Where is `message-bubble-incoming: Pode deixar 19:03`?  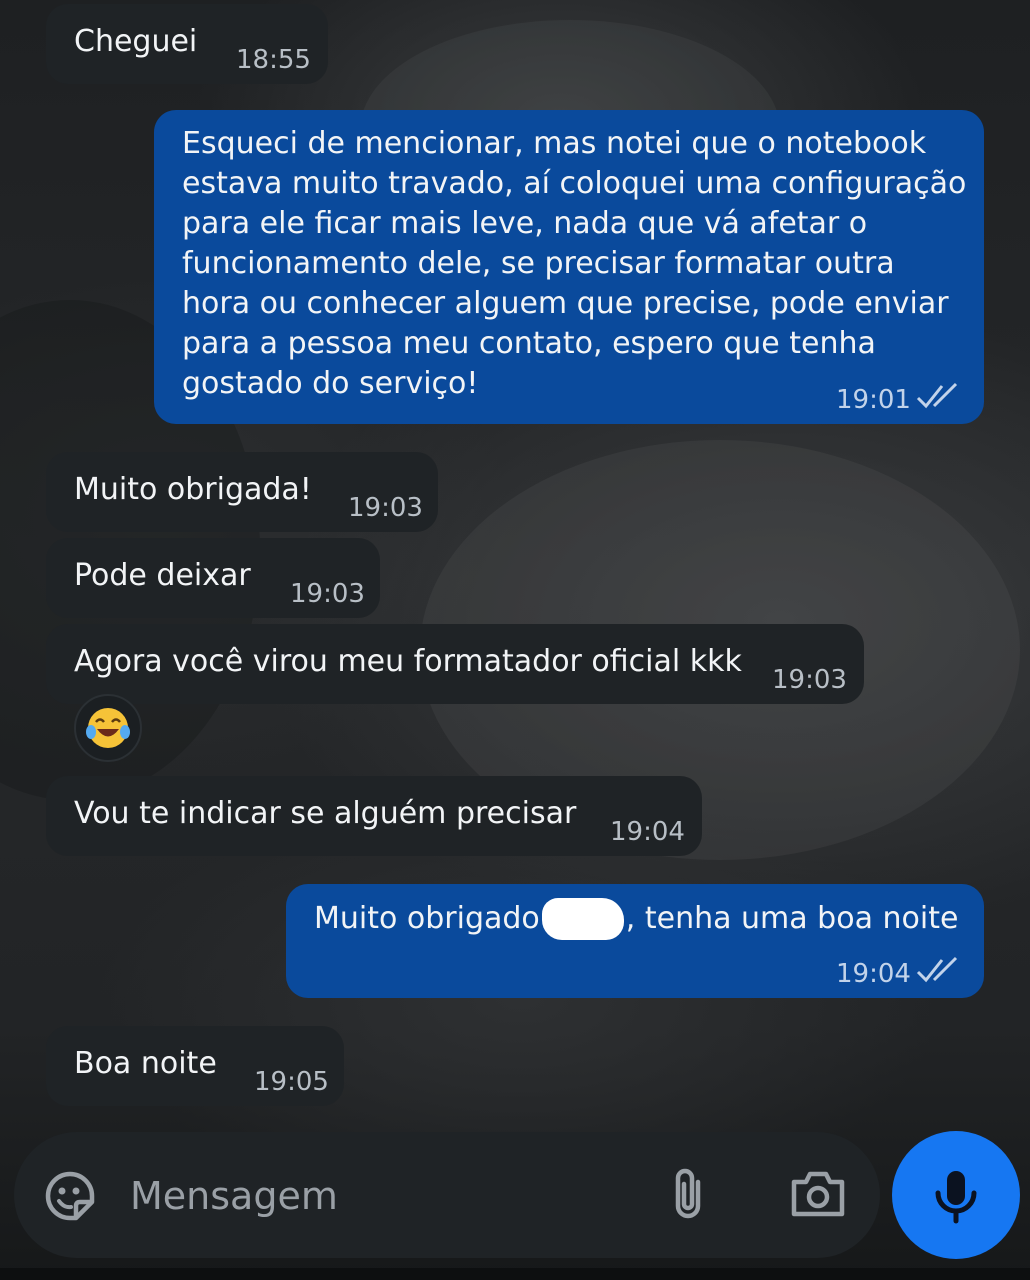
message-bubble-incoming: Pode deixar 19:03 is located at coordinates (213, 578).